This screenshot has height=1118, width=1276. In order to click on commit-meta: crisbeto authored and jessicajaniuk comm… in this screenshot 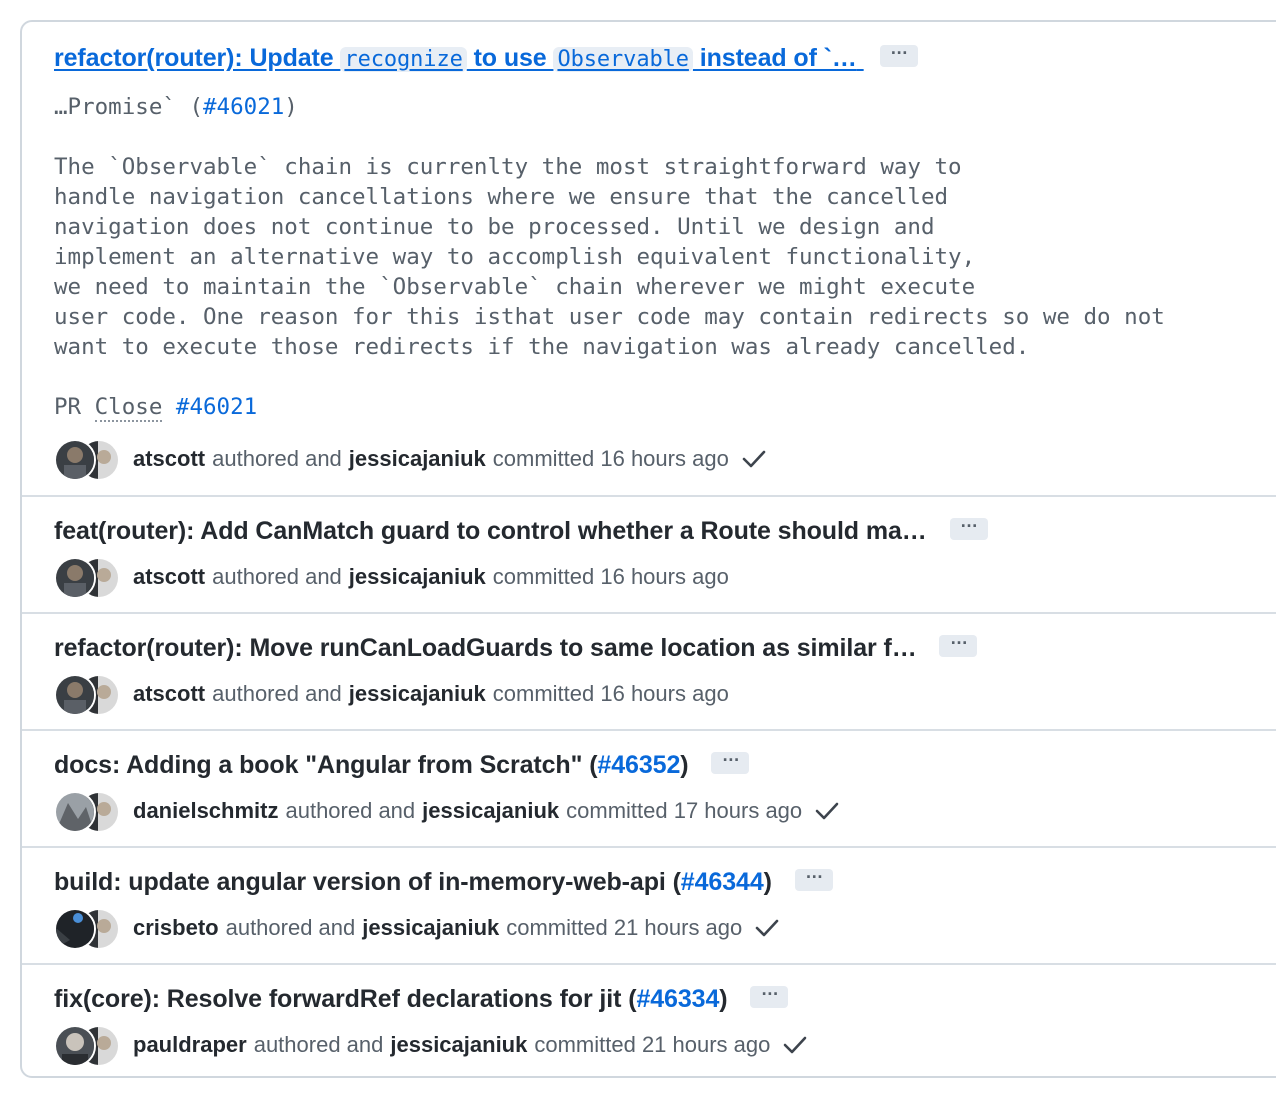, I will do `click(417, 929)`.